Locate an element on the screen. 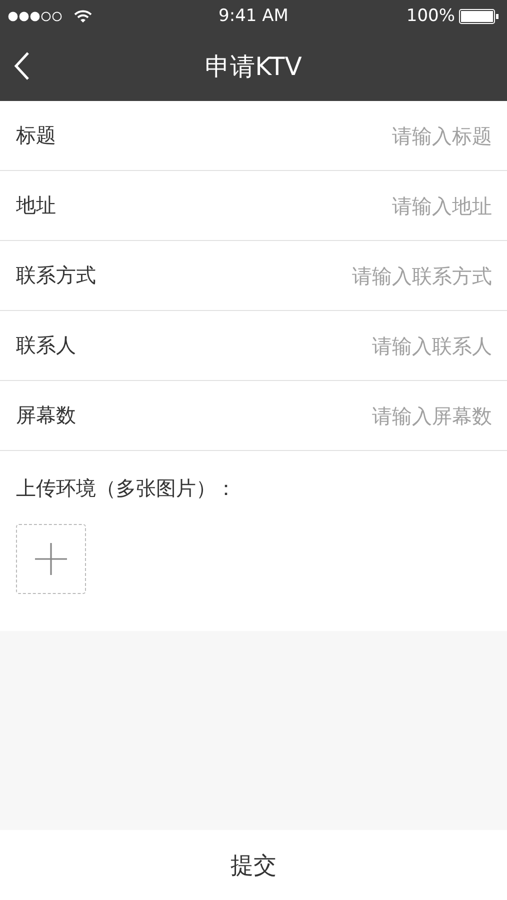 The width and height of the screenshot is (507, 900). field-label: 标题 is located at coordinates (36, 135).